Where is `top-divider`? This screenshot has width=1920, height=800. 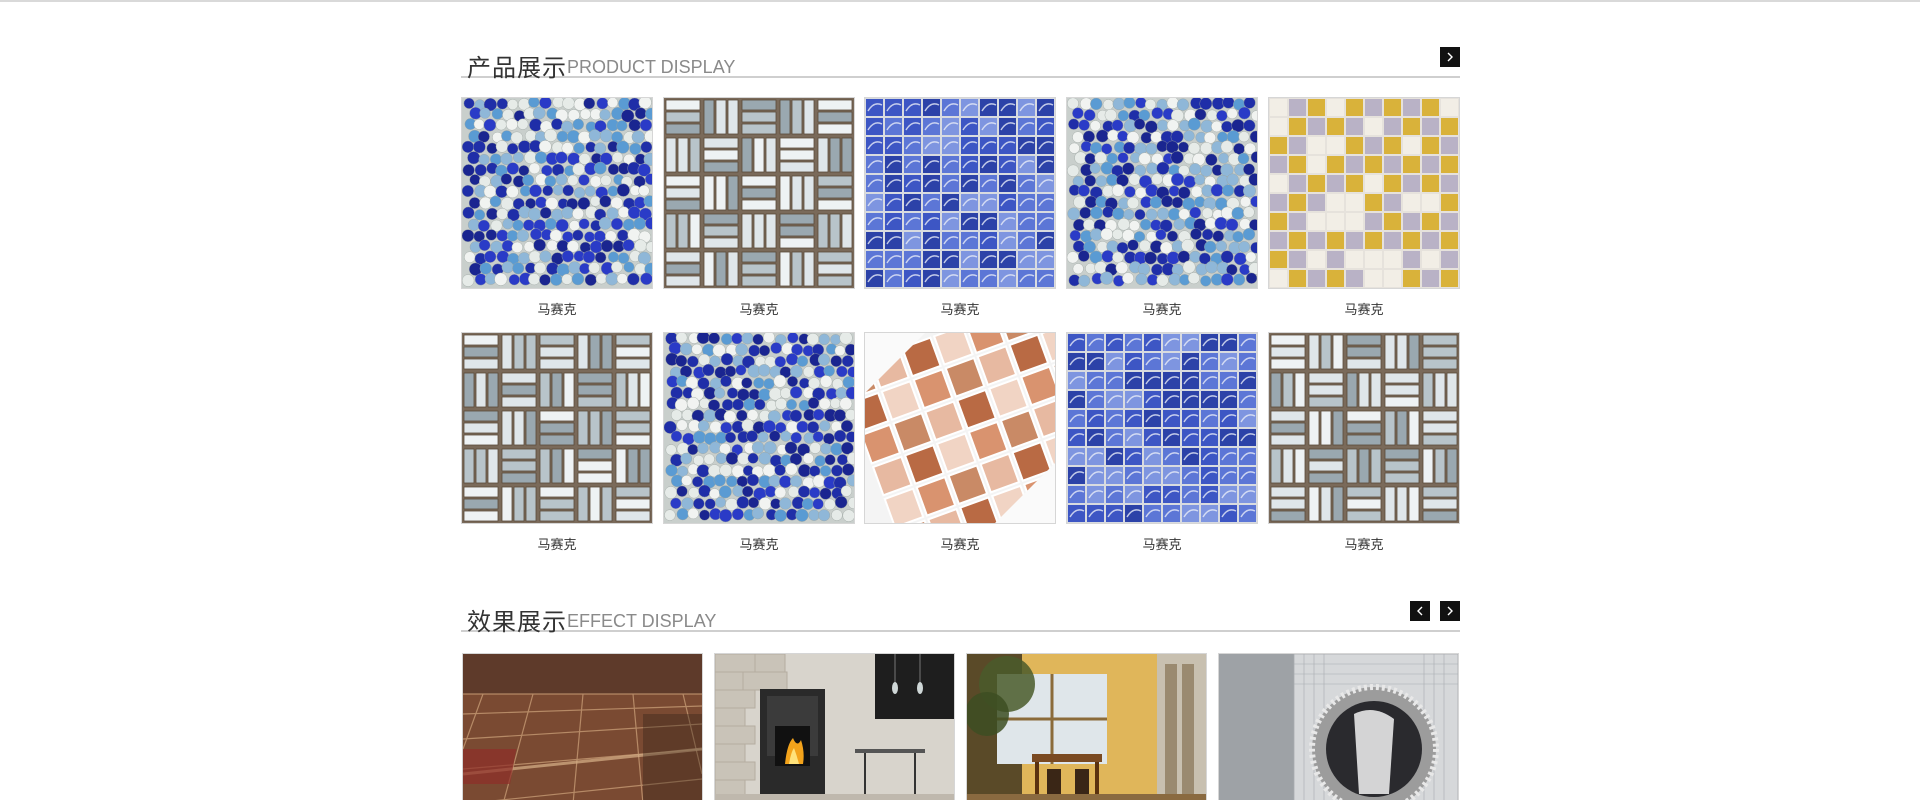 top-divider is located at coordinates (960, 1).